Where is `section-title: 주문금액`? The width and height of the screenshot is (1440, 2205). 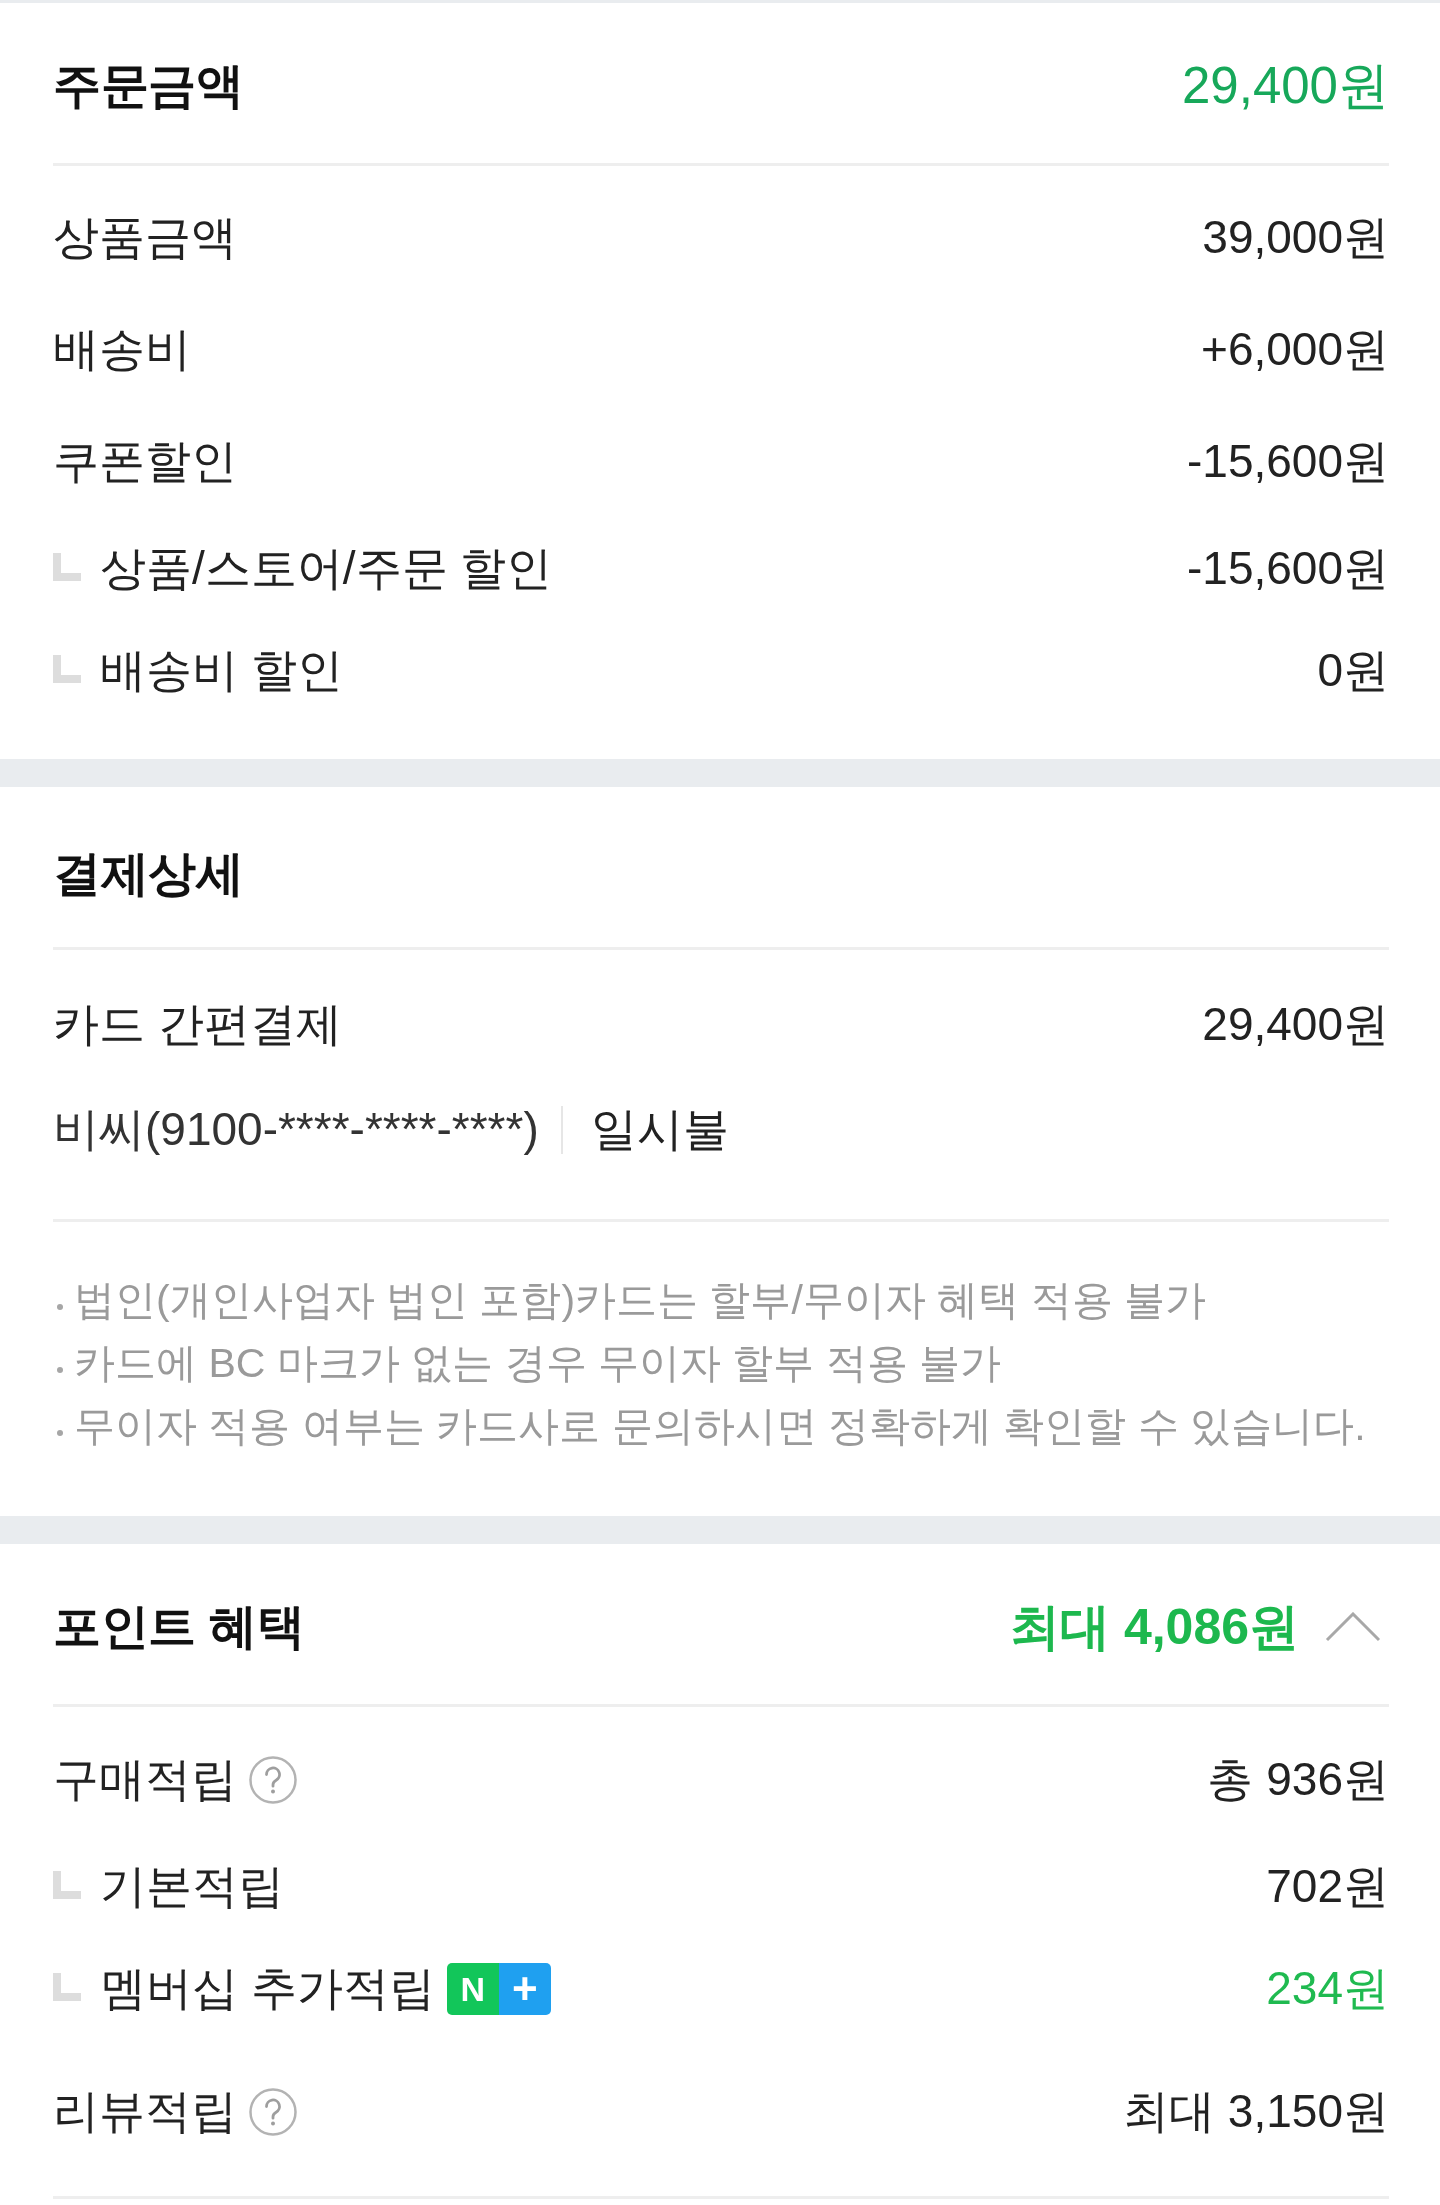 section-title: 주문금액 is located at coordinates (148, 86).